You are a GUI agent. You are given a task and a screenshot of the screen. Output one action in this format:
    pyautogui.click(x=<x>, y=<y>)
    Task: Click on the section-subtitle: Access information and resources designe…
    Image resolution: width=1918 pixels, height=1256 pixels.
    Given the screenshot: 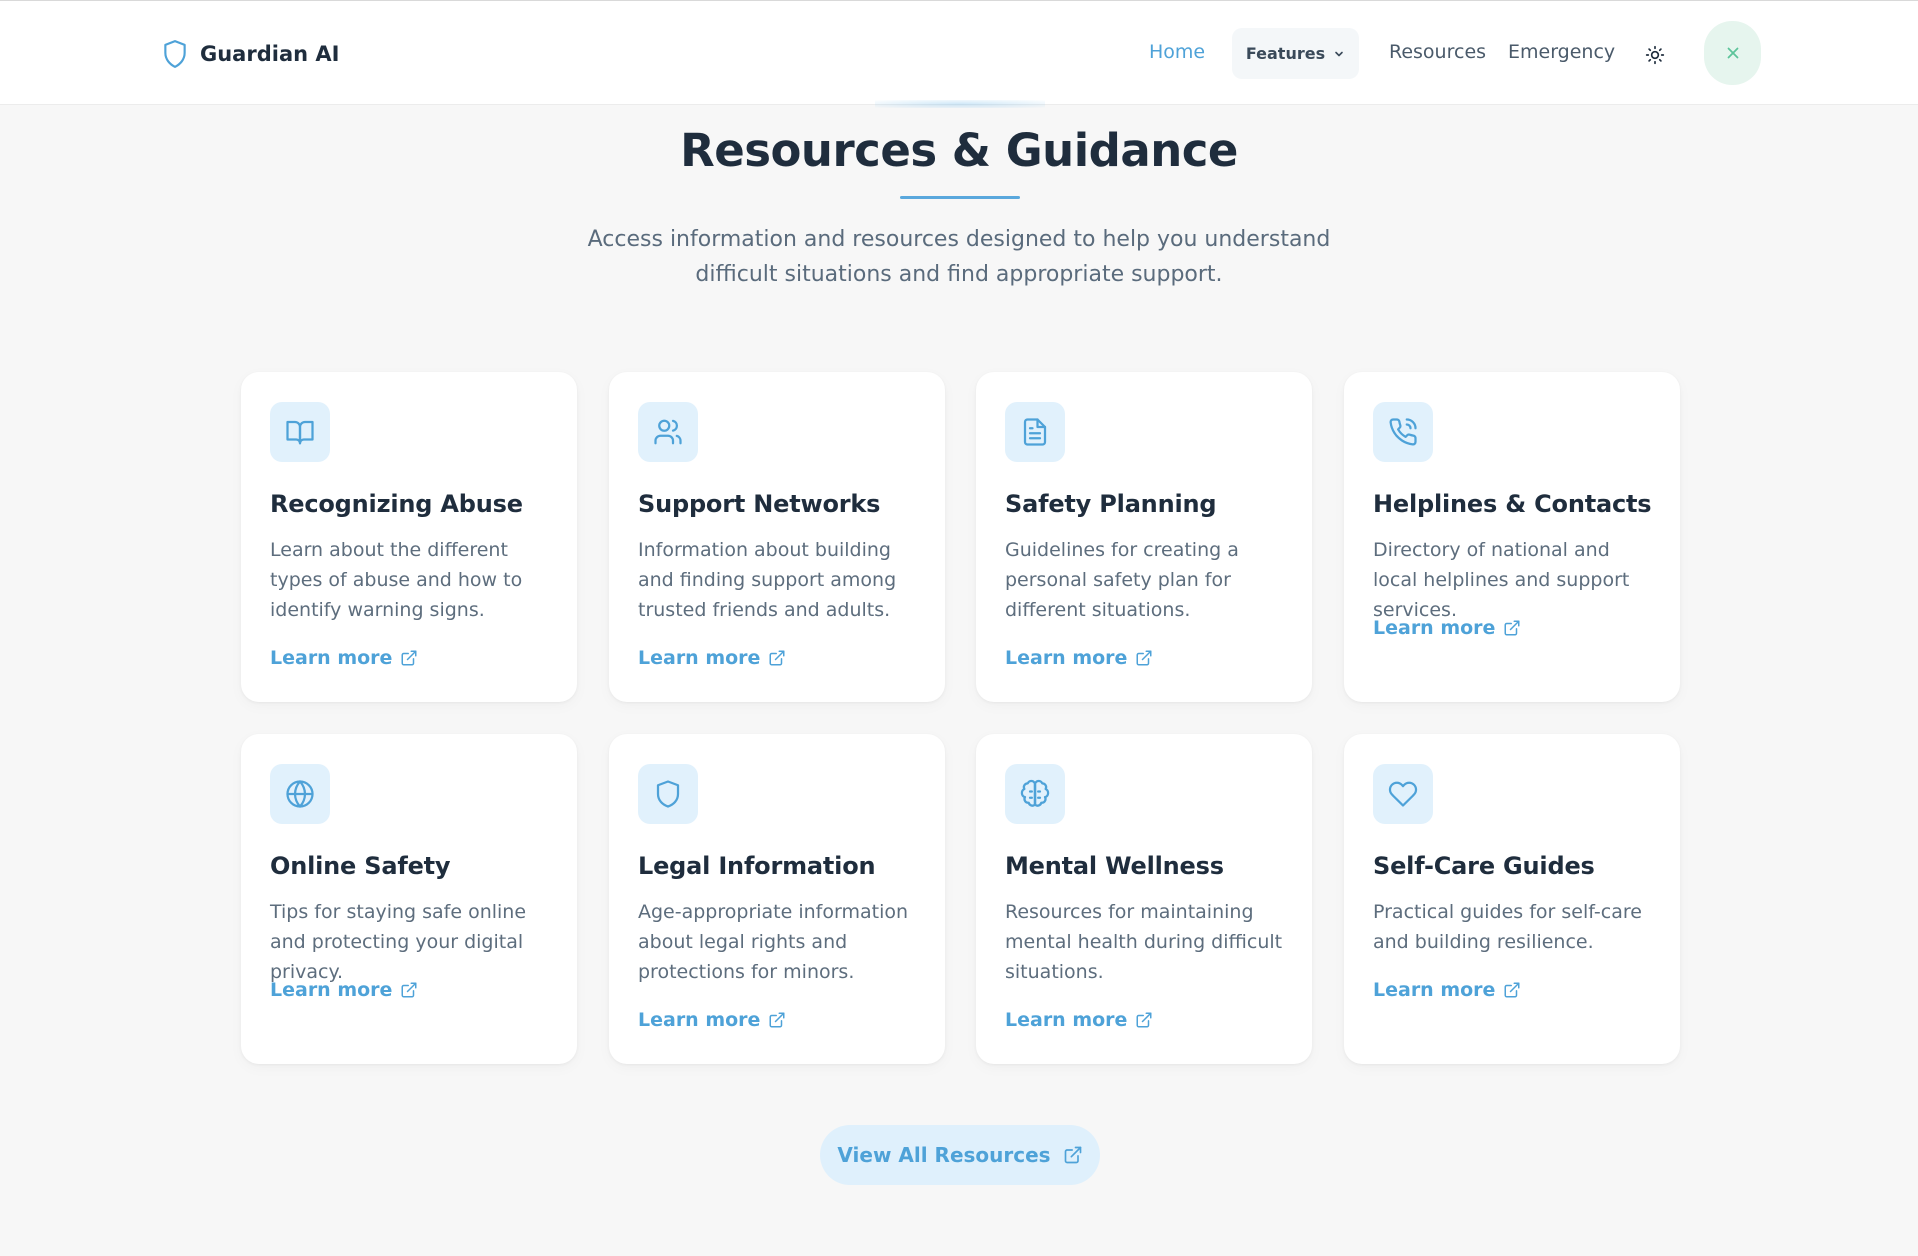 What is the action you would take?
    pyautogui.click(x=959, y=257)
    